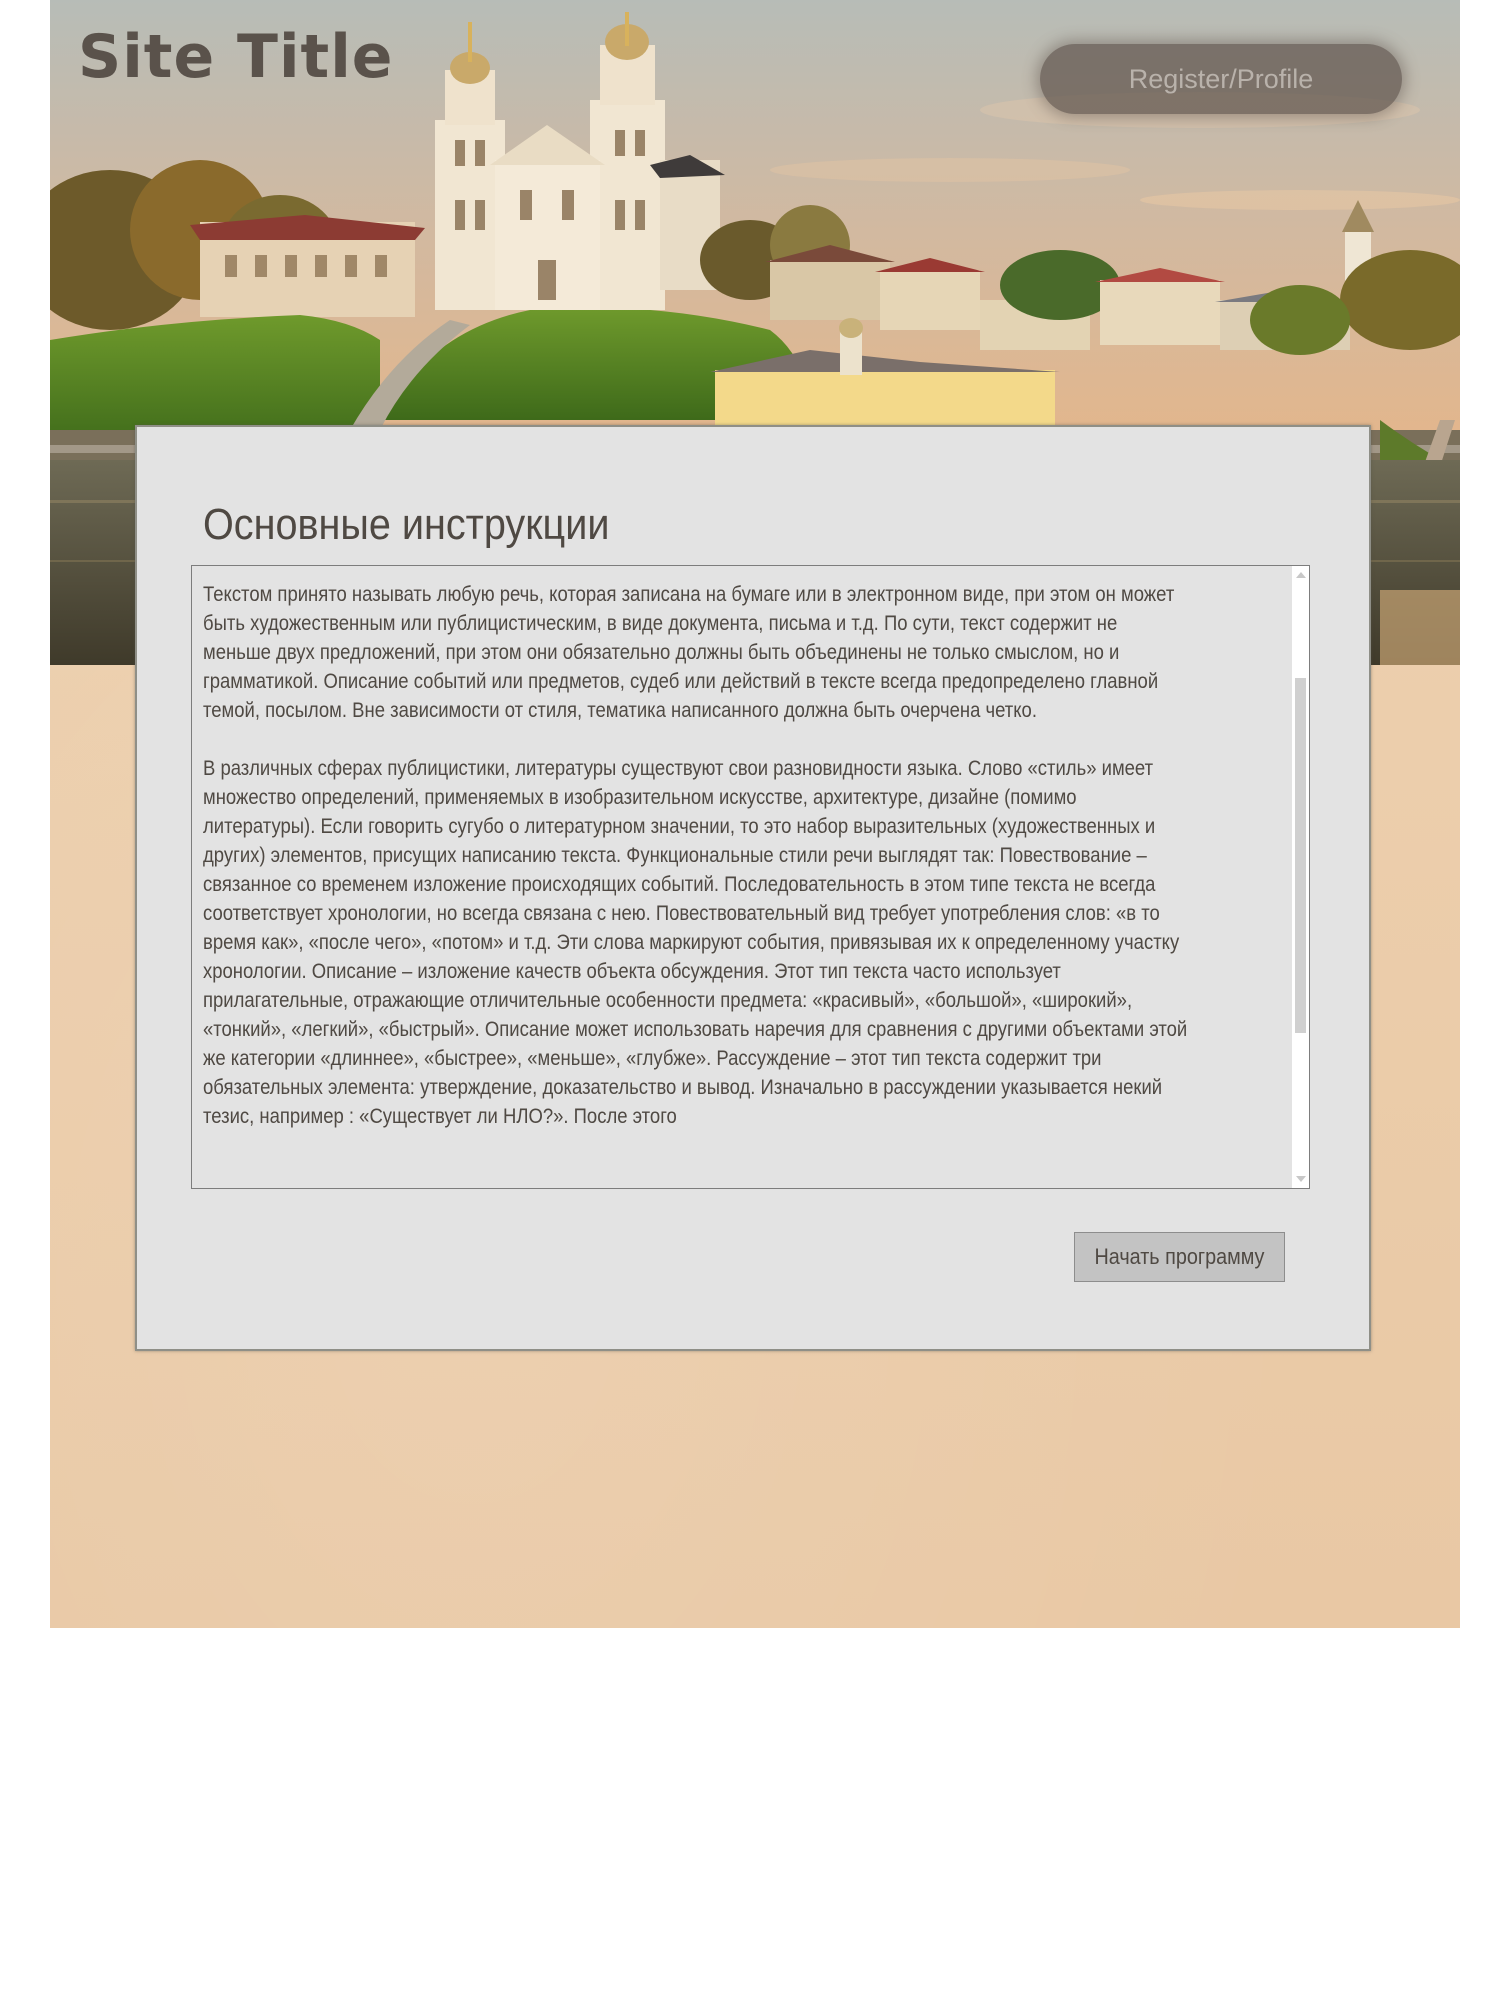  What do you see at coordinates (406, 524) in the screenshot?
I see `panel-title: Основные инструкции` at bounding box center [406, 524].